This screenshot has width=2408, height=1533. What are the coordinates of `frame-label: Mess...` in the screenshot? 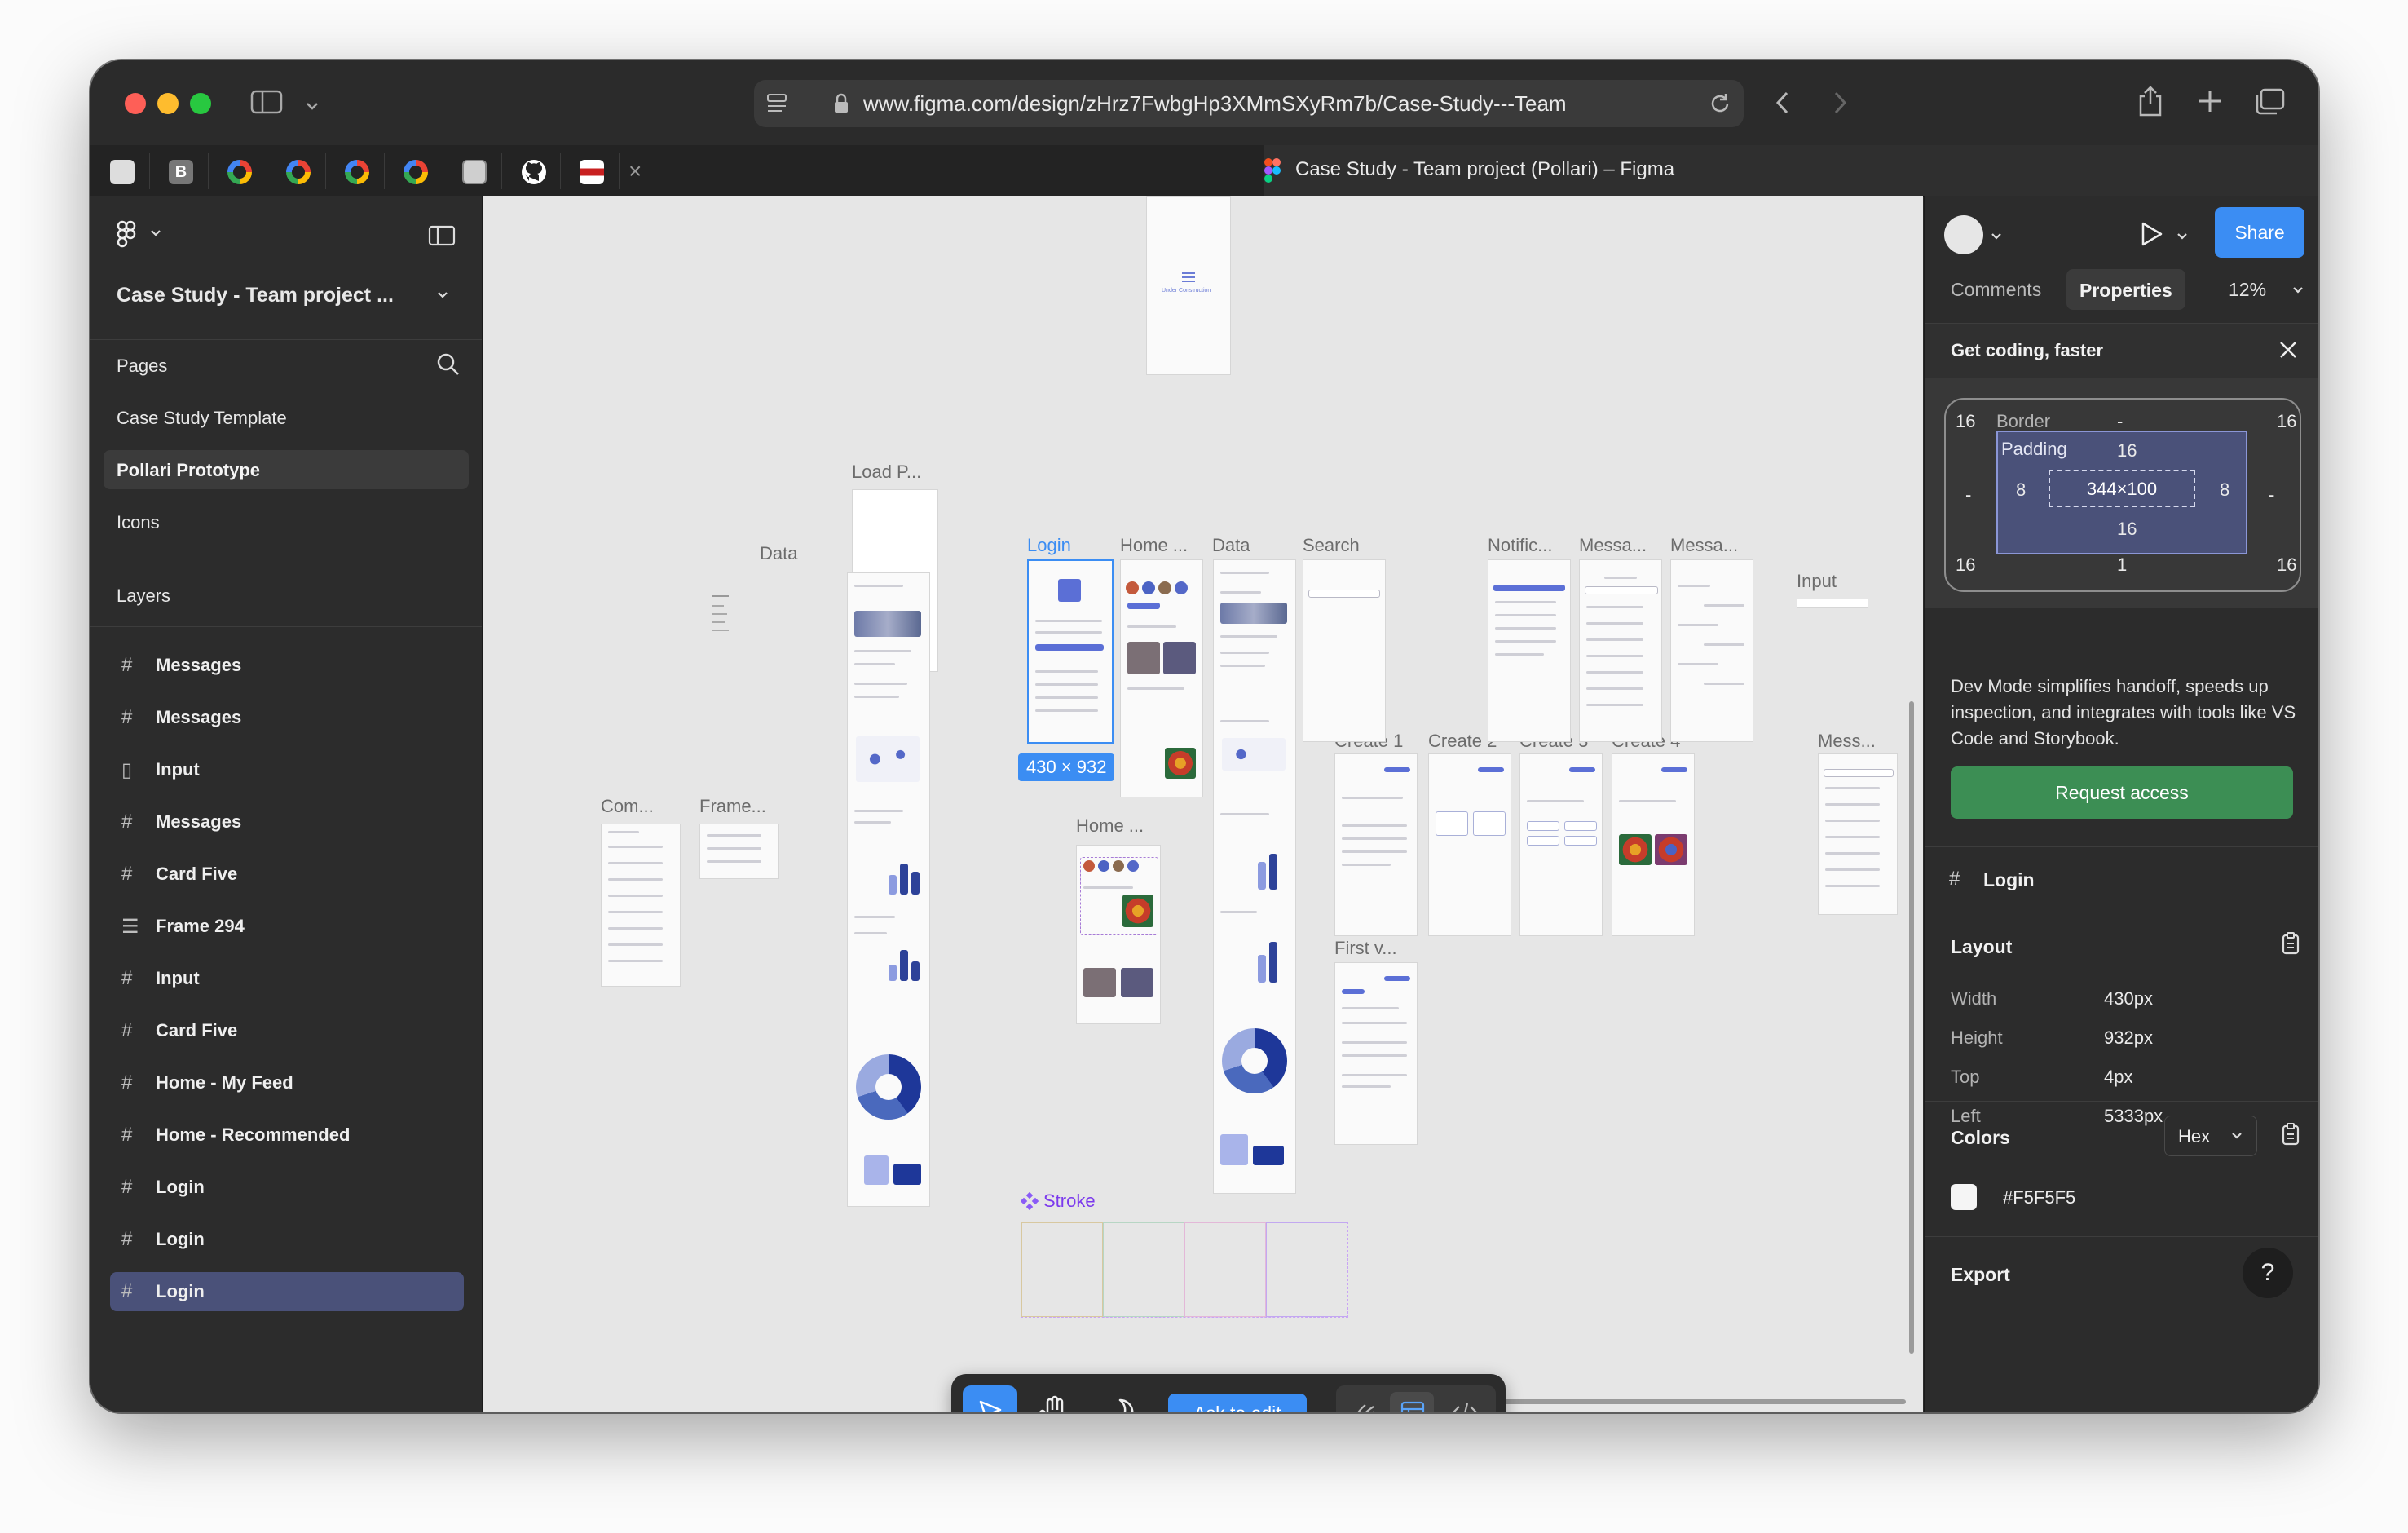 It's located at (1847, 741).